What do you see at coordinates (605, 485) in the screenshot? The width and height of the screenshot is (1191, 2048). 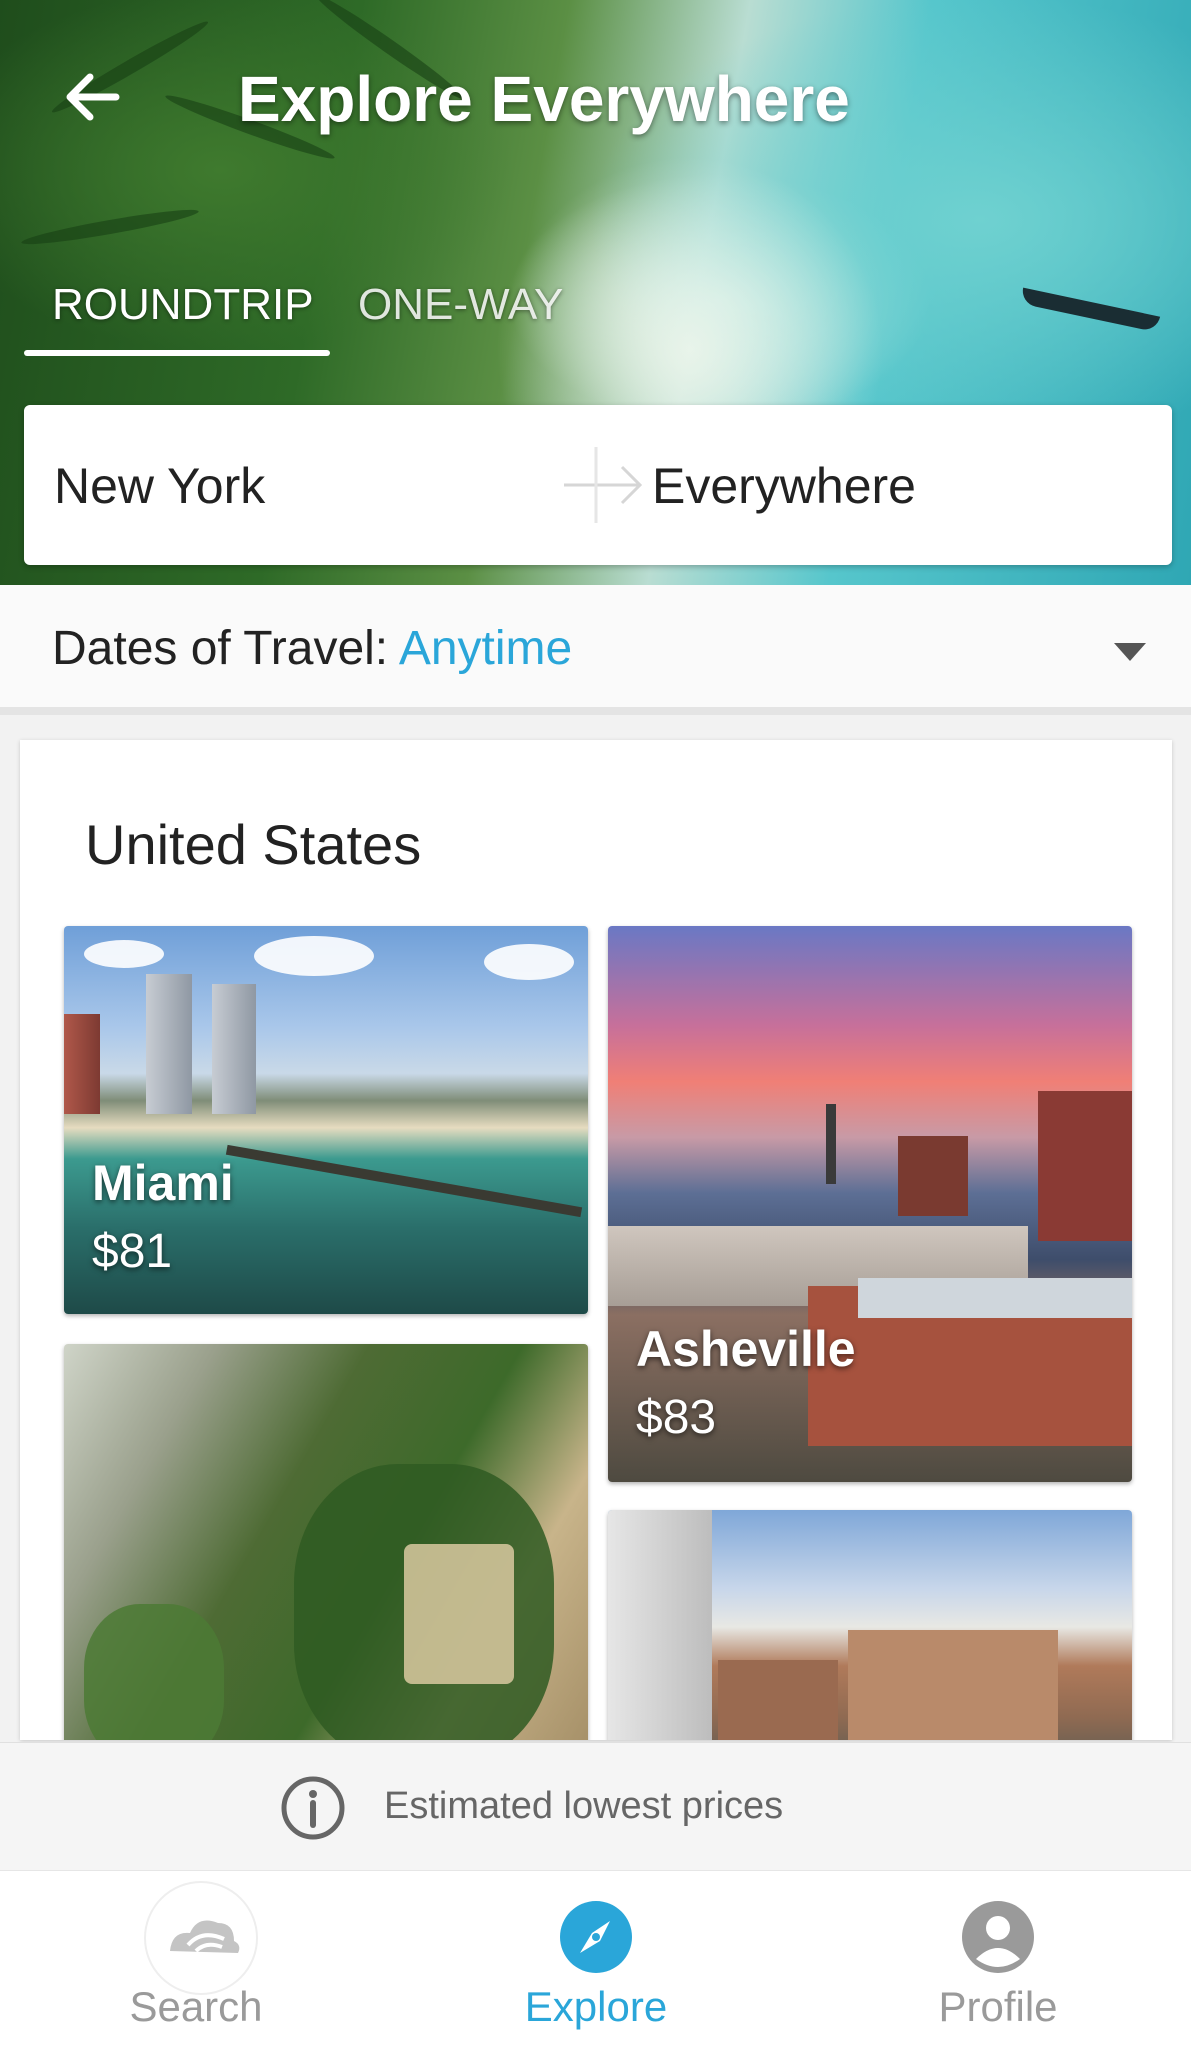 I see `arrow-right-icon` at bounding box center [605, 485].